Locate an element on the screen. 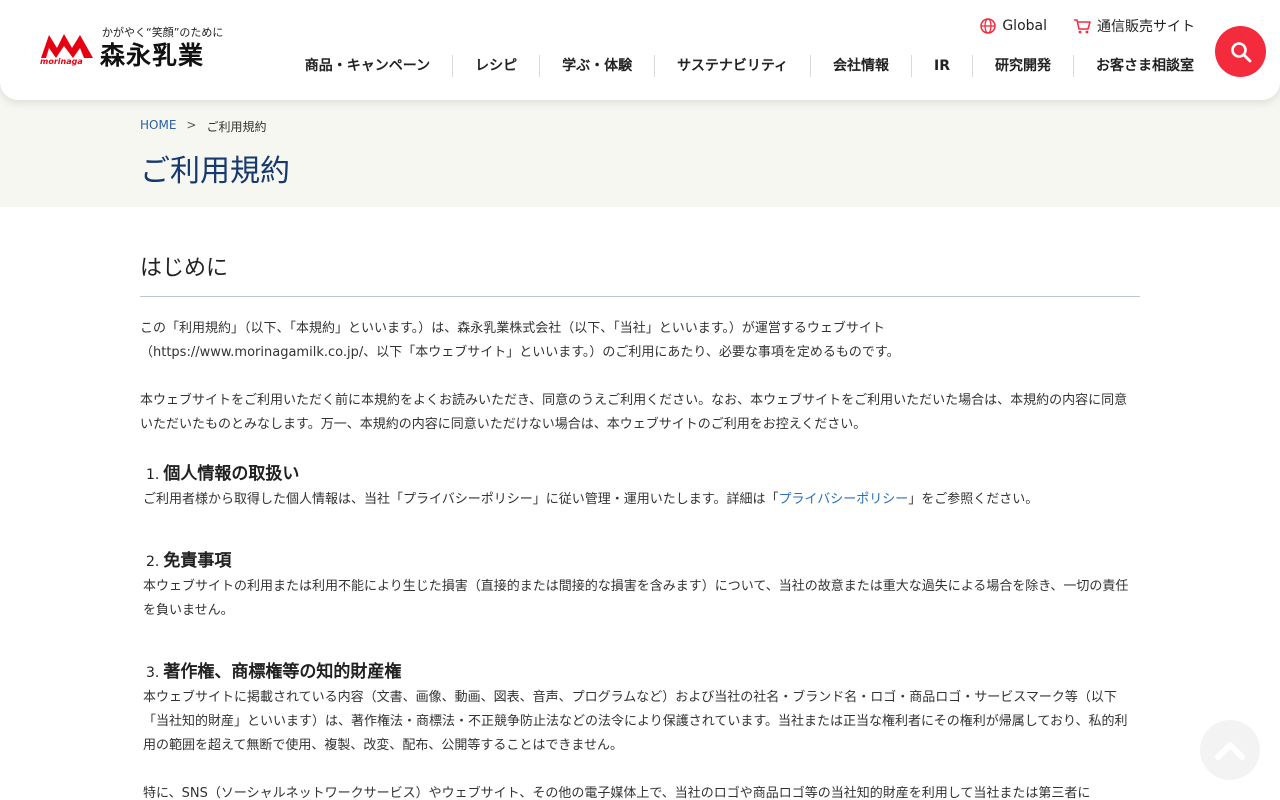  back-to-top-button is located at coordinates (1230, 750).